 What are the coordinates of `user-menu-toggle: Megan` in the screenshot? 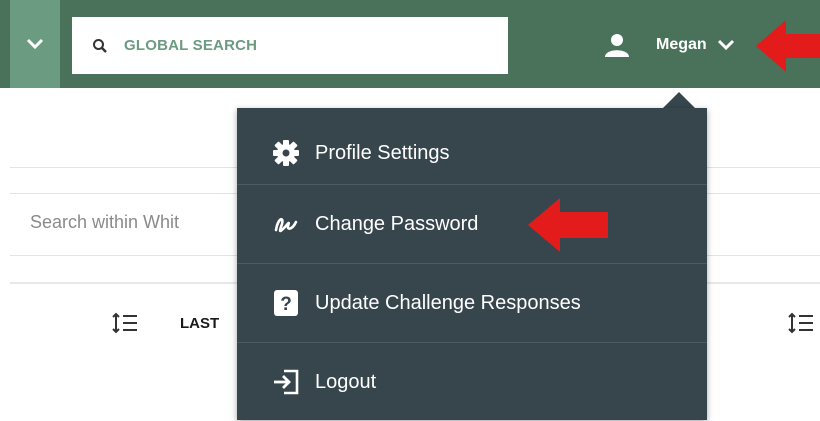 It's located at (669, 45).